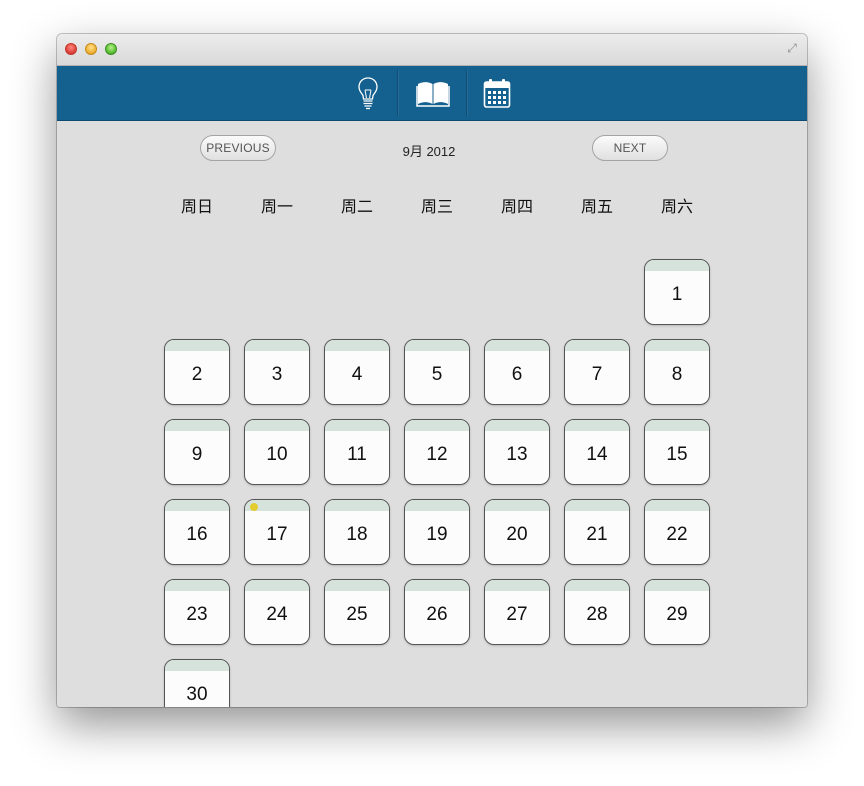  Describe the element at coordinates (437, 532) in the screenshot. I see `day-cell: 19` at that location.